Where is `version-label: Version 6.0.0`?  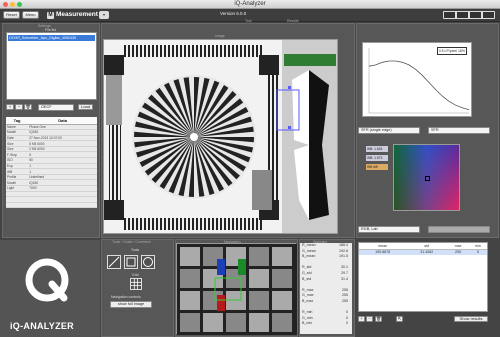
version-label: Version 6.0.0 is located at coordinates (233, 13).